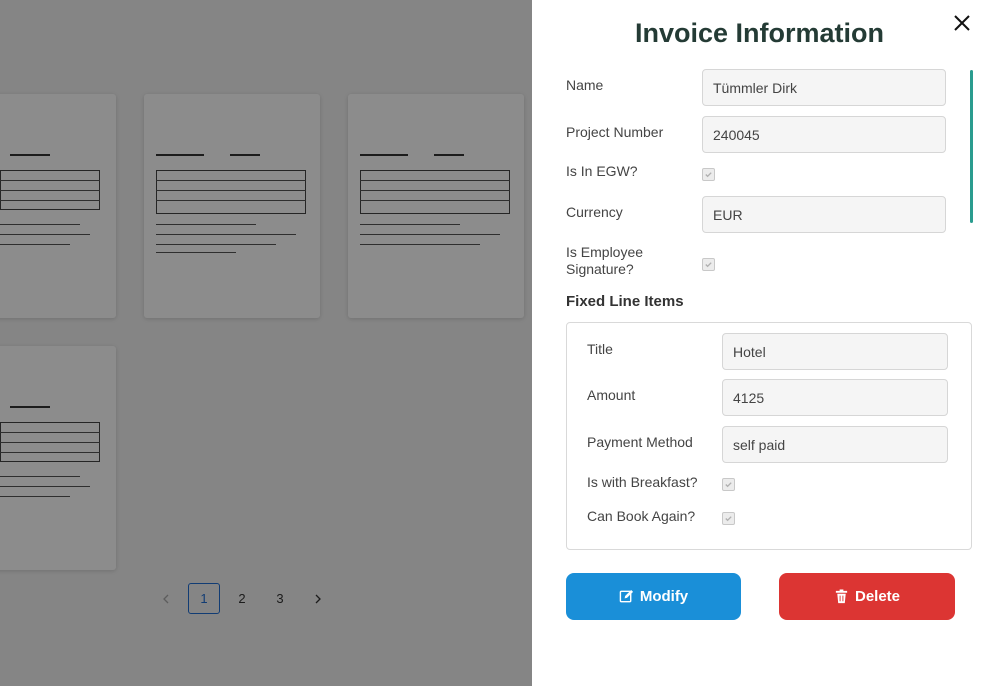  What do you see at coordinates (824, 87) in the screenshot?
I see `name-field: Tümmler Dirk` at bounding box center [824, 87].